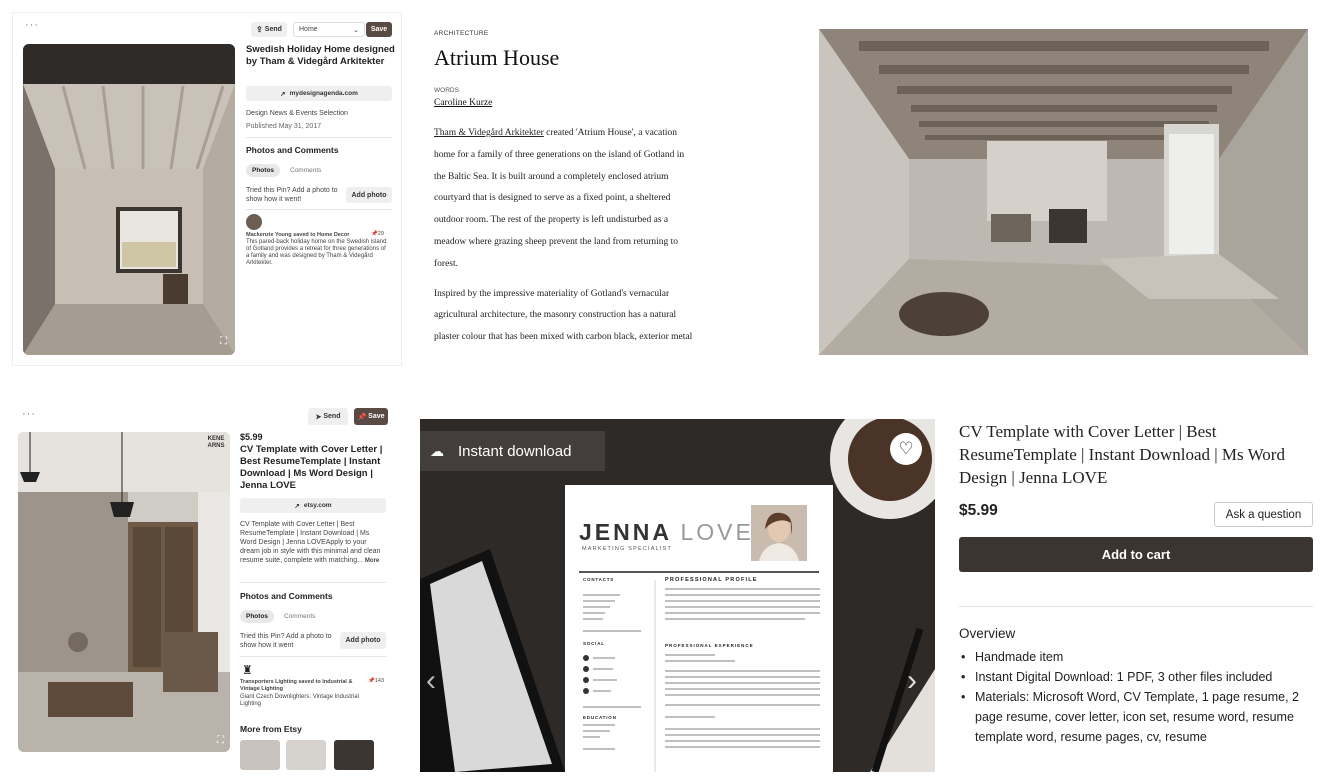  What do you see at coordinates (376, 416) in the screenshot?
I see `save-label: Save` at bounding box center [376, 416].